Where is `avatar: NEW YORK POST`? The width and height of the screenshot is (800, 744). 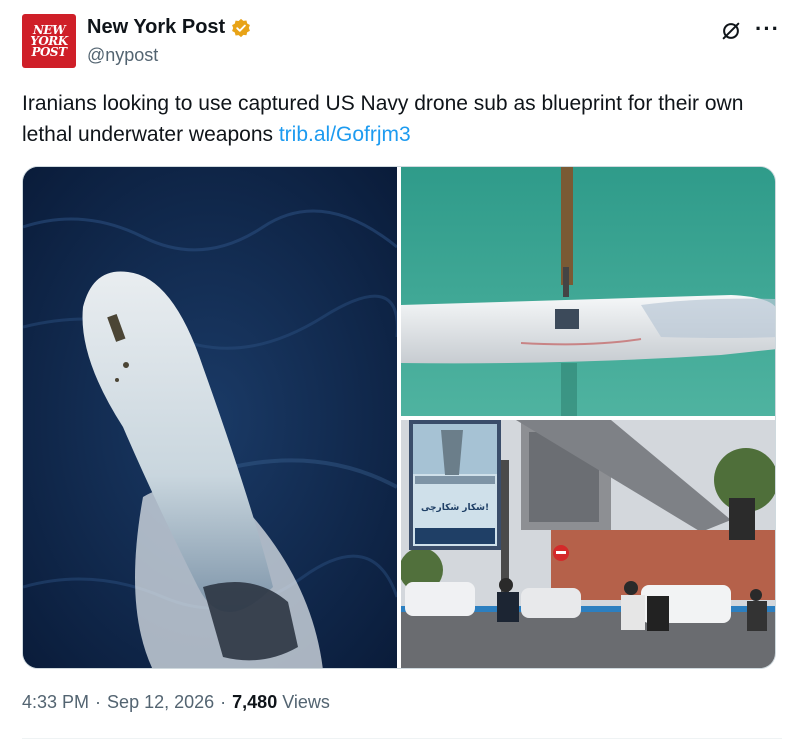
avatar: NEW YORK POST is located at coordinates (49, 41).